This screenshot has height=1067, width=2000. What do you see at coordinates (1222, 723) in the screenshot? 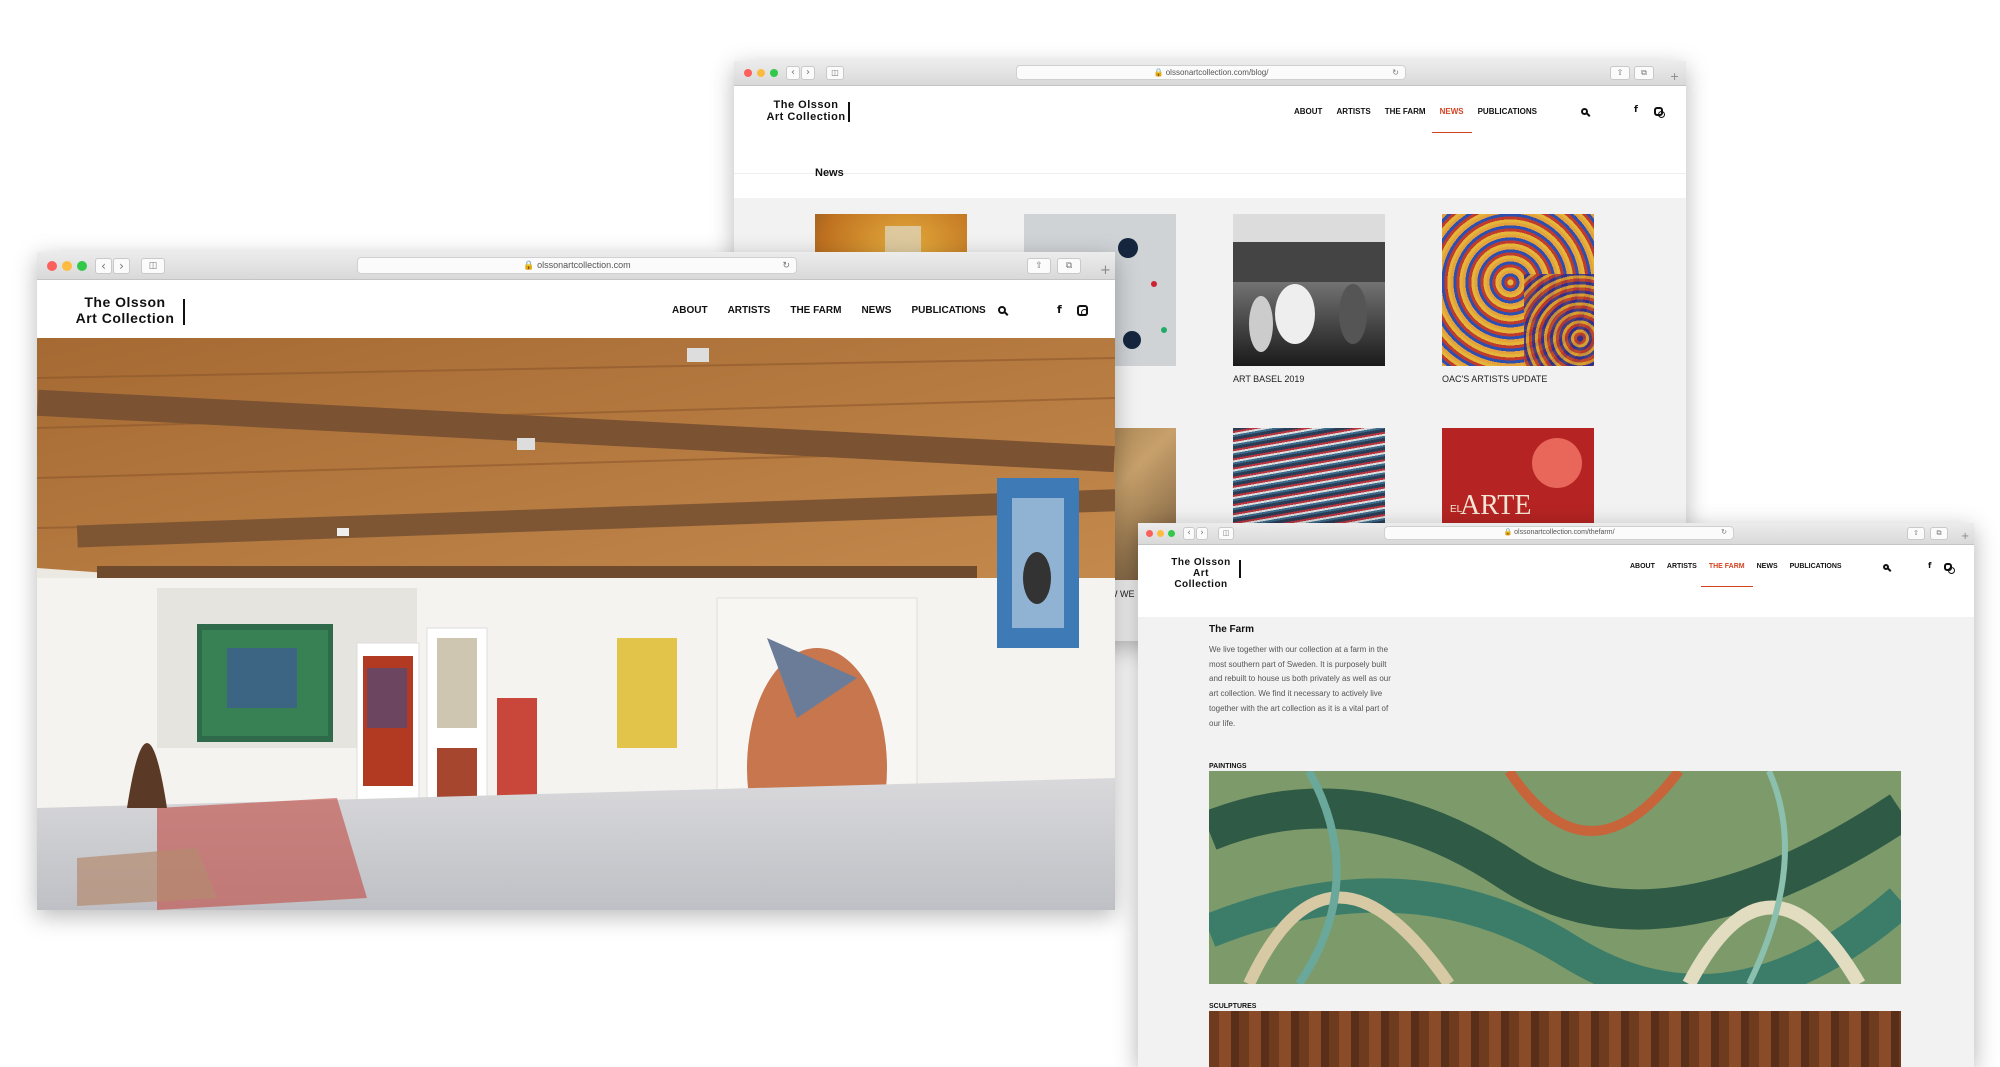
I see `intro-line-6: our life.` at bounding box center [1222, 723].